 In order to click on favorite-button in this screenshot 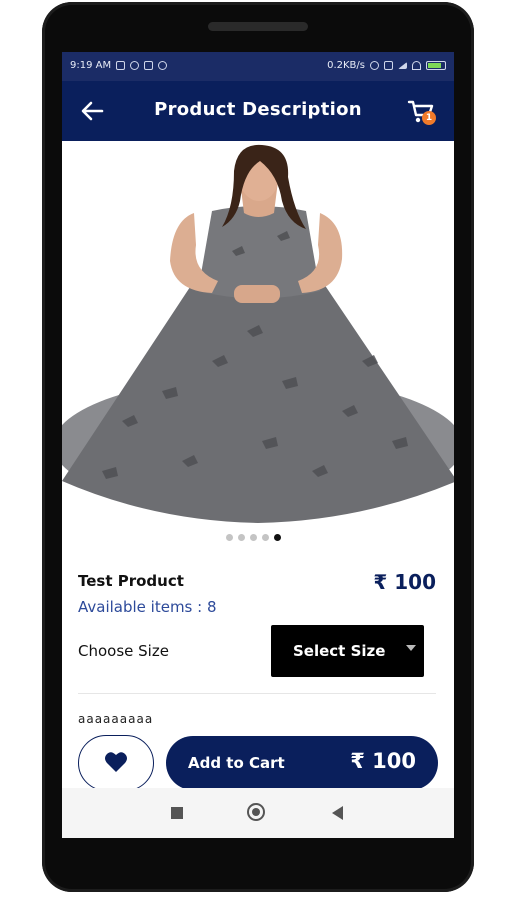, I will do `click(116, 763)`.